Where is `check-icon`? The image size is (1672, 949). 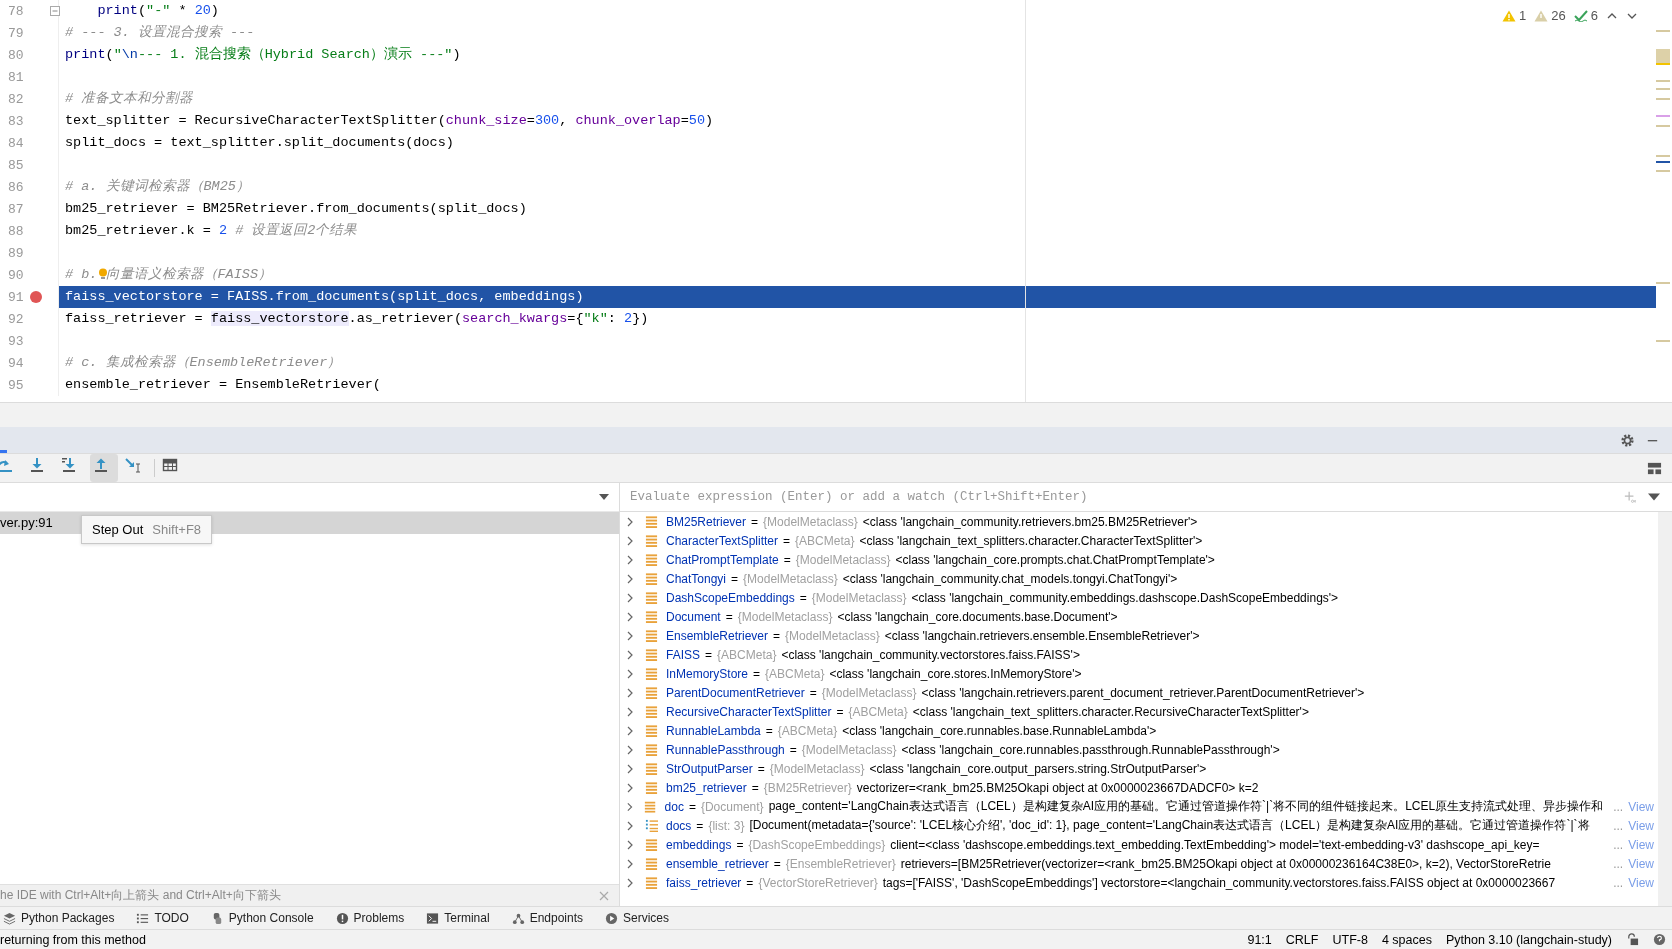 check-icon is located at coordinates (1580, 15).